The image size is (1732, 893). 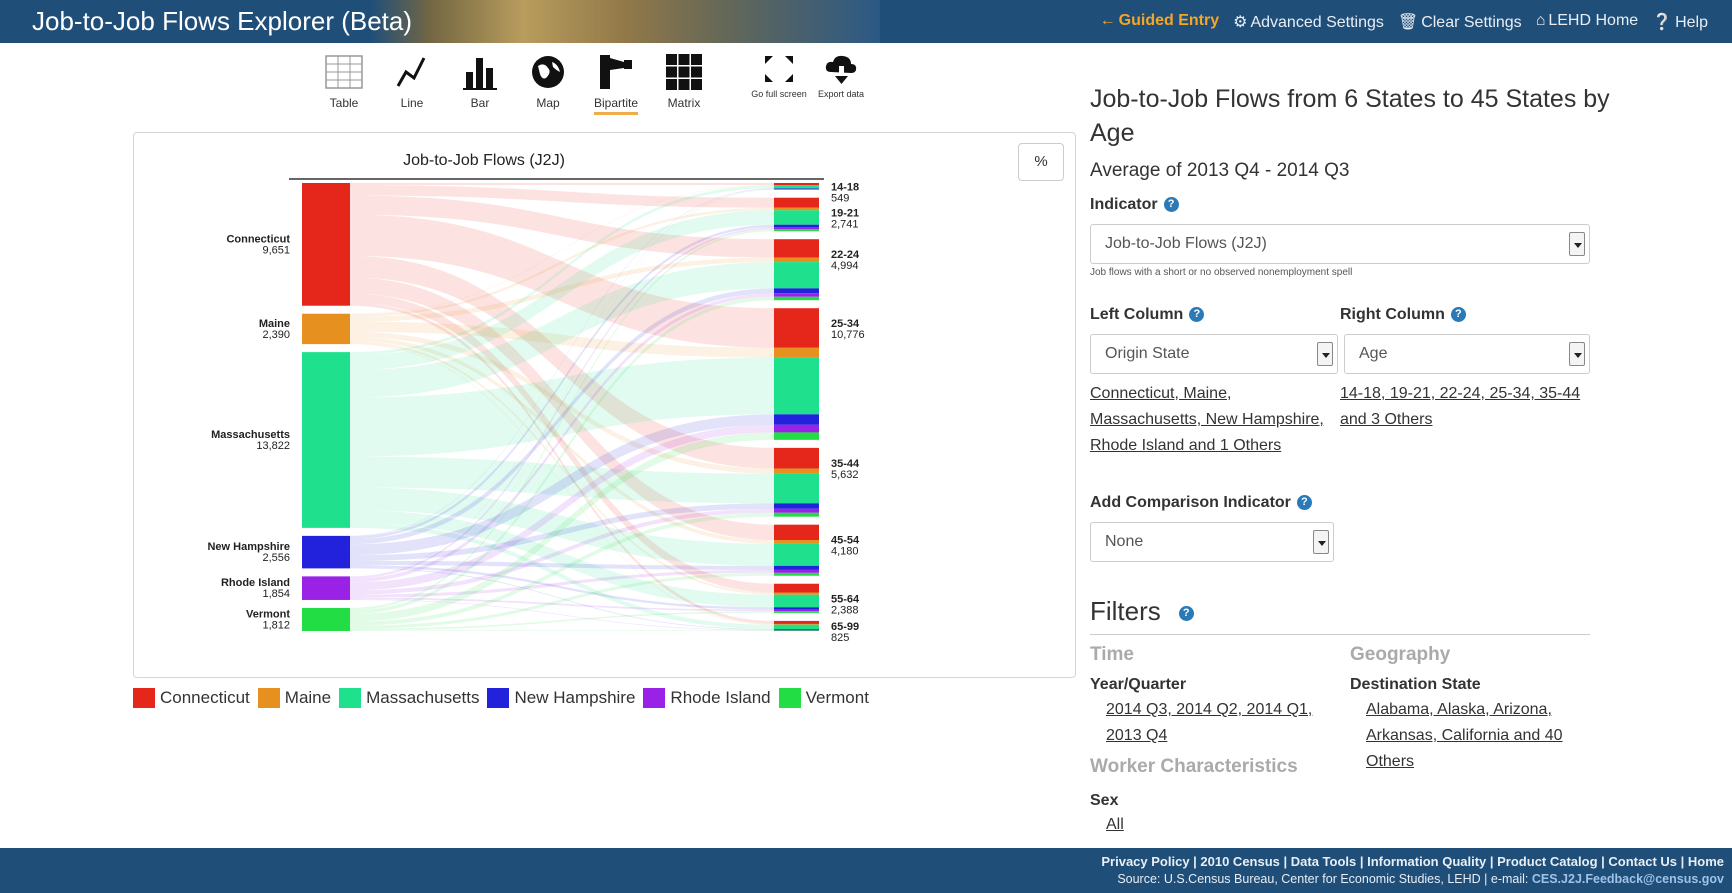 What do you see at coordinates (616, 83) in the screenshot?
I see `view-bipartite-button: Bipartite` at bounding box center [616, 83].